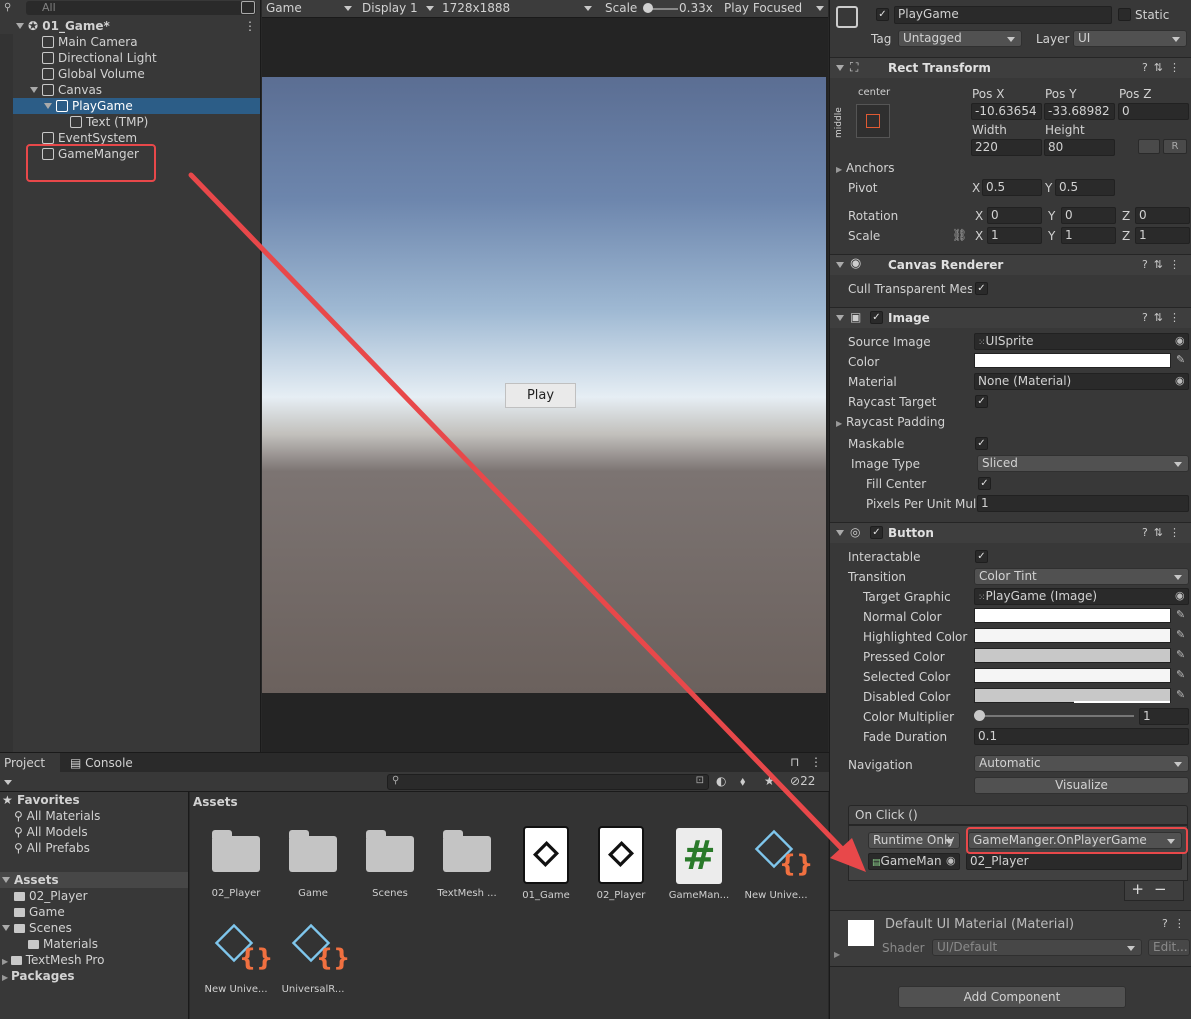 The width and height of the screenshot is (1191, 1019). I want to click on canvas-renderer-header: ◉ Canvas Renderer ?⇅⋮, so click(1010, 264).